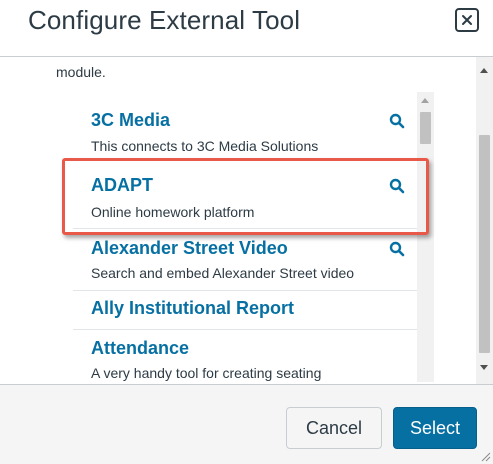  Describe the element at coordinates (192, 308) in the screenshot. I see `tool-name: Ally Institutional Report` at that location.